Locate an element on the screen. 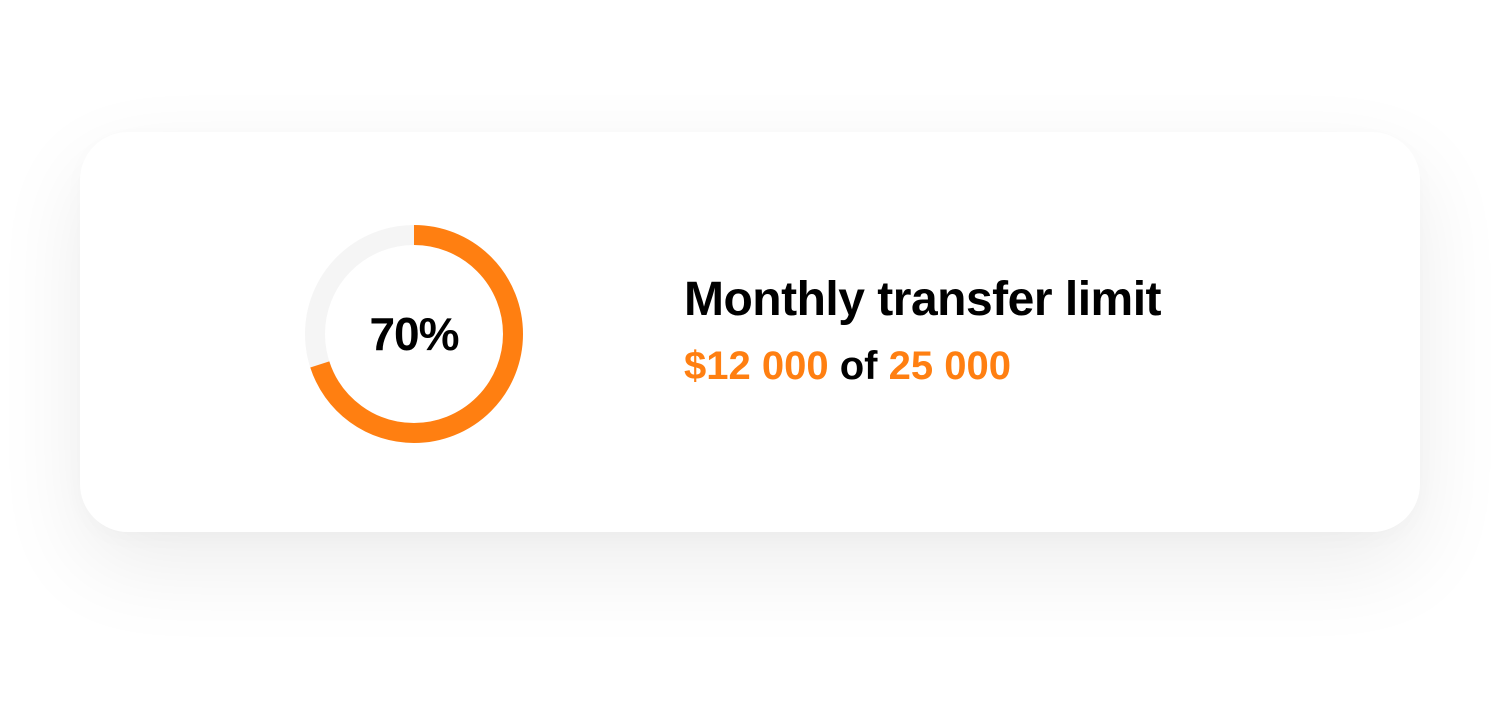  limit-info: Monthly transfer limit $12 000 of 25 000 is located at coordinates (923, 331).